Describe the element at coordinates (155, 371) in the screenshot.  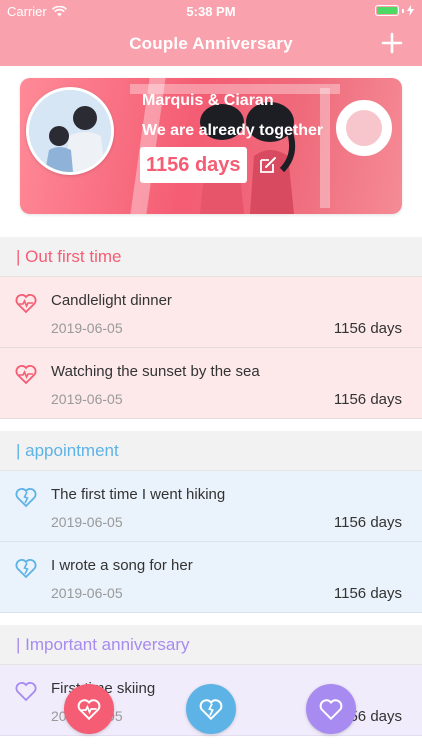
I see `item-title: Watching the sunset by the sea` at that location.